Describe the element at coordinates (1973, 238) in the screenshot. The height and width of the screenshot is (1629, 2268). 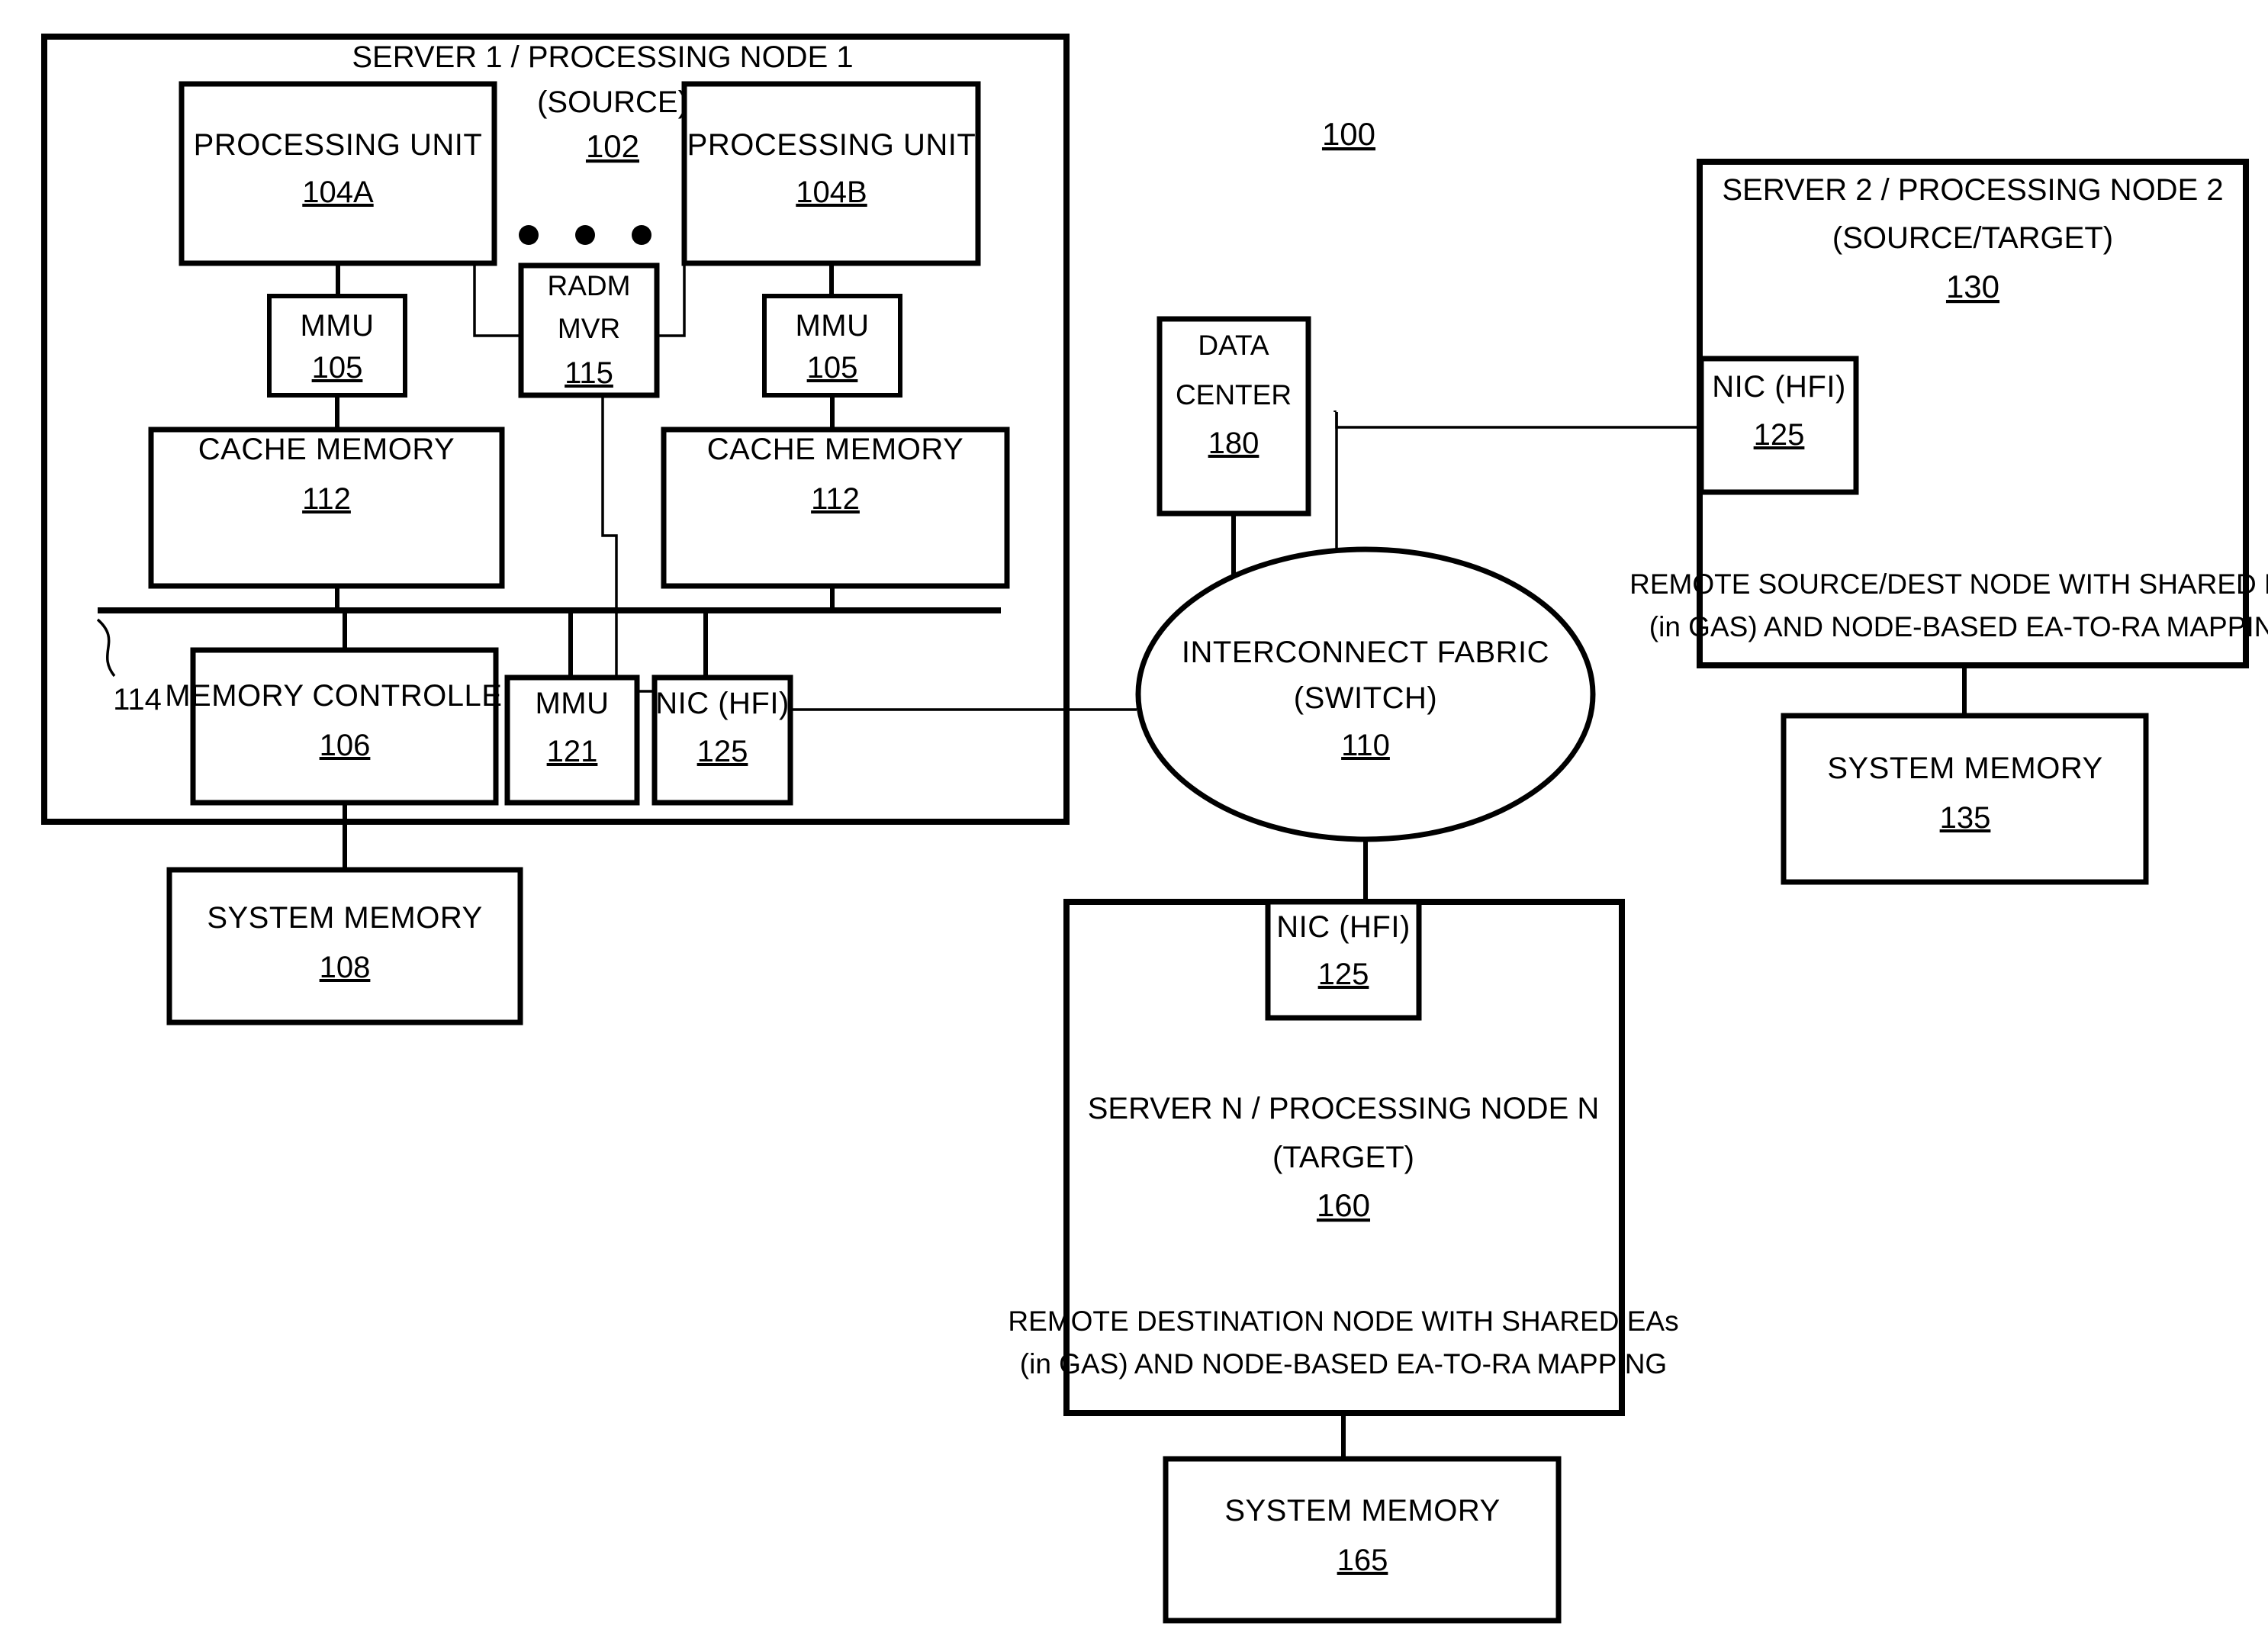
I see `server2-subtitle: (SOURCE/TARGET)` at that location.